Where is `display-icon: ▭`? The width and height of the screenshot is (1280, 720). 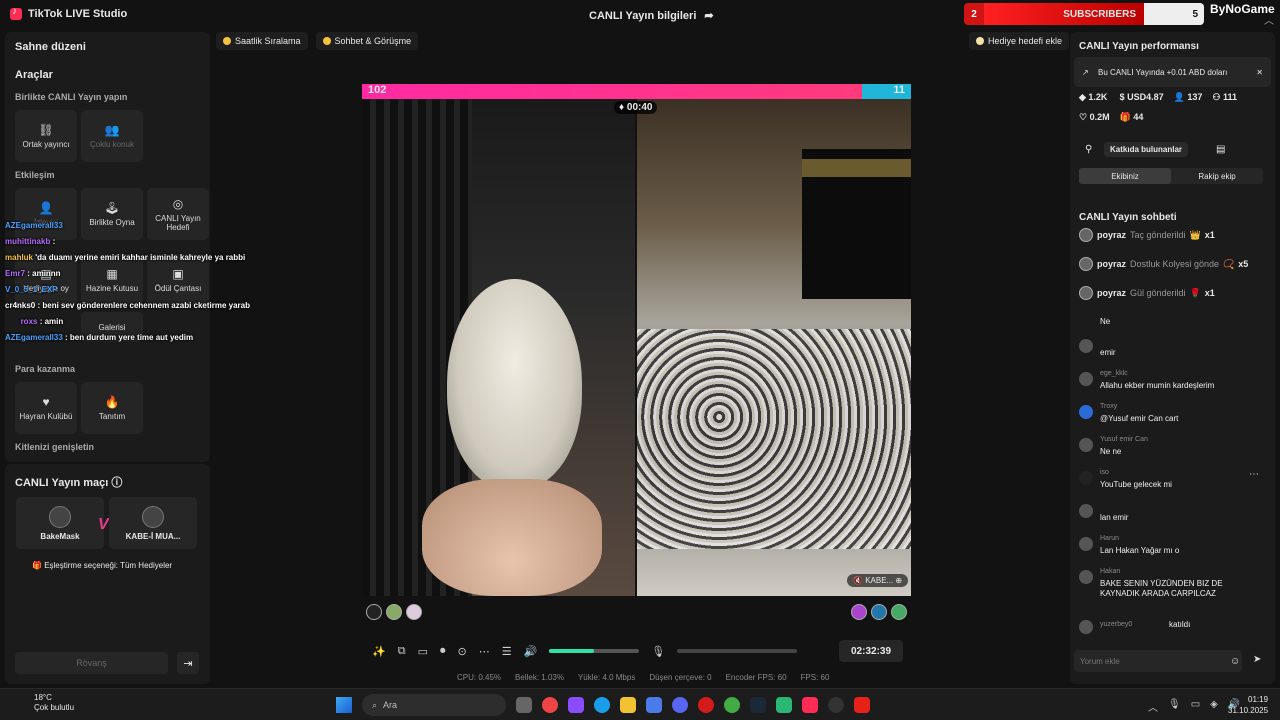 display-icon: ▭ is located at coordinates (1195, 706).